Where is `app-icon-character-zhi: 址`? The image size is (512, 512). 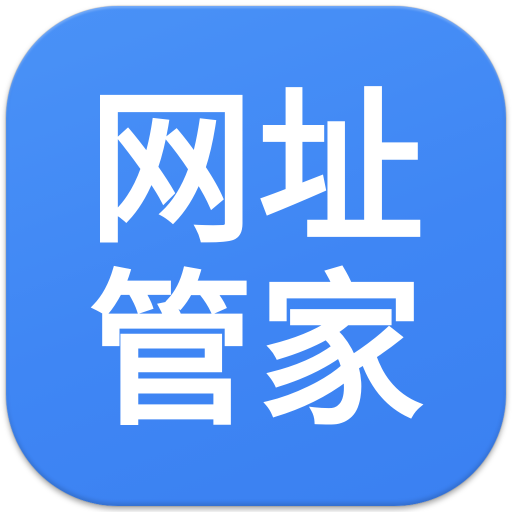 app-icon-character-zhi: 址 is located at coordinates (341, 170).